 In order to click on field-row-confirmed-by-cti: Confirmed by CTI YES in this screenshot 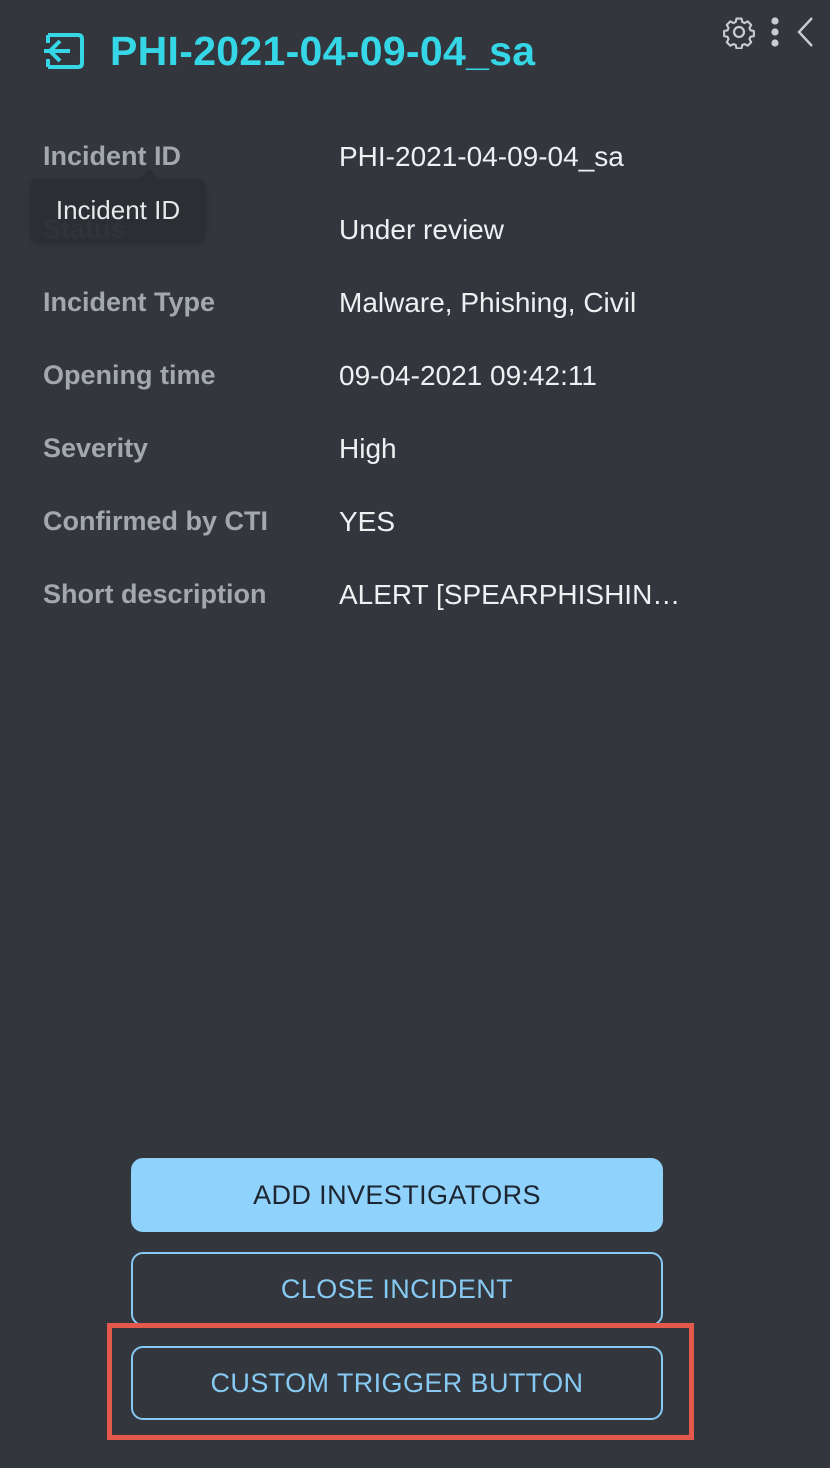, I will do `click(423, 521)`.